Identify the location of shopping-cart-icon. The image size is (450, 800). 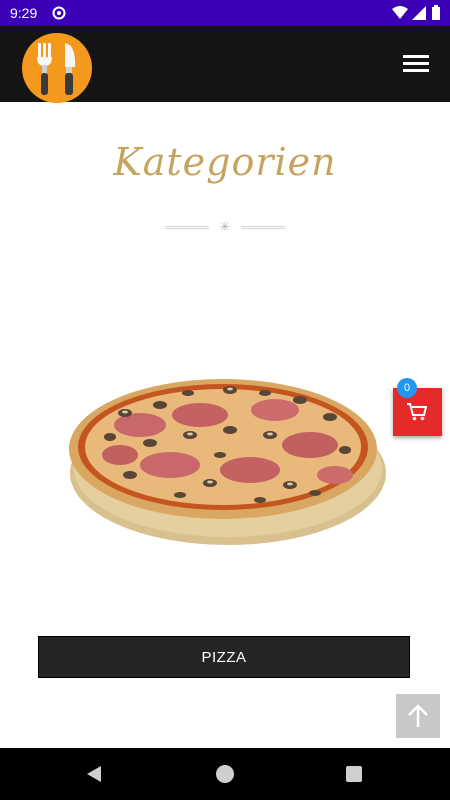
(417, 412).